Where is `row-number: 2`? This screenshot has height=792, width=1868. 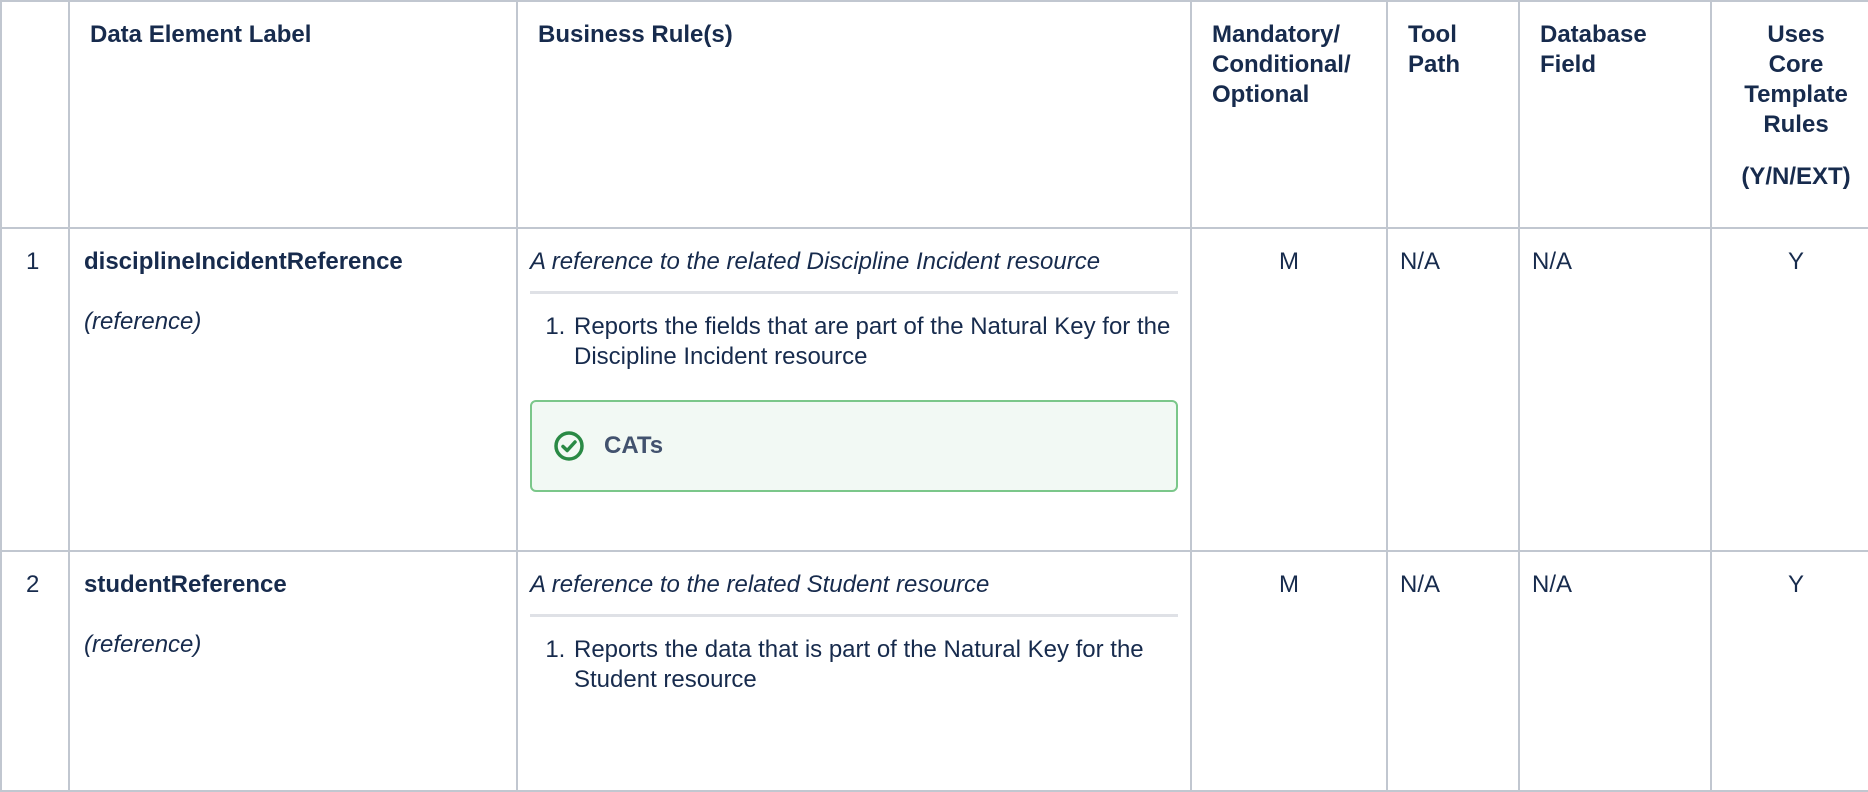 row-number: 2 is located at coordinates (35, 671).